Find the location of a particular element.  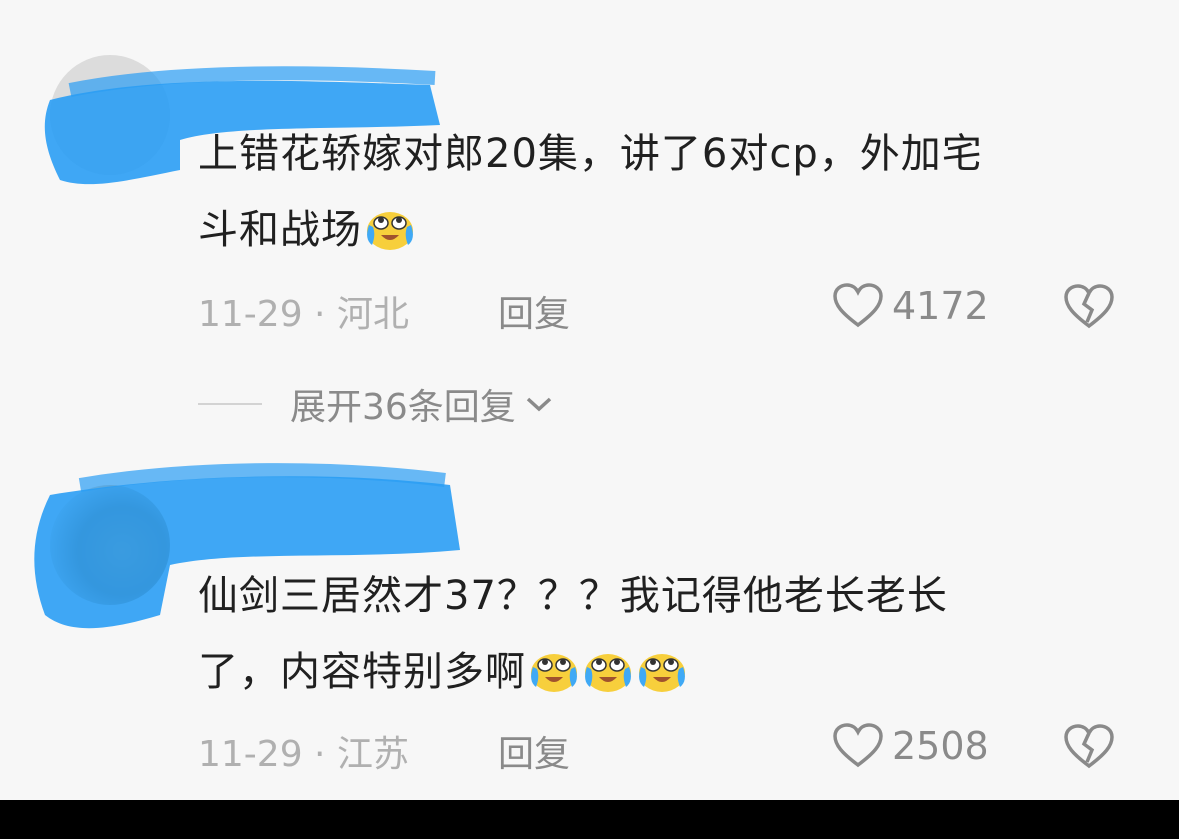

comment-text: 仙剑三居然才37？？？我记得他老长老长 了，内容特别多啊 is located at coordinates (663, 634).